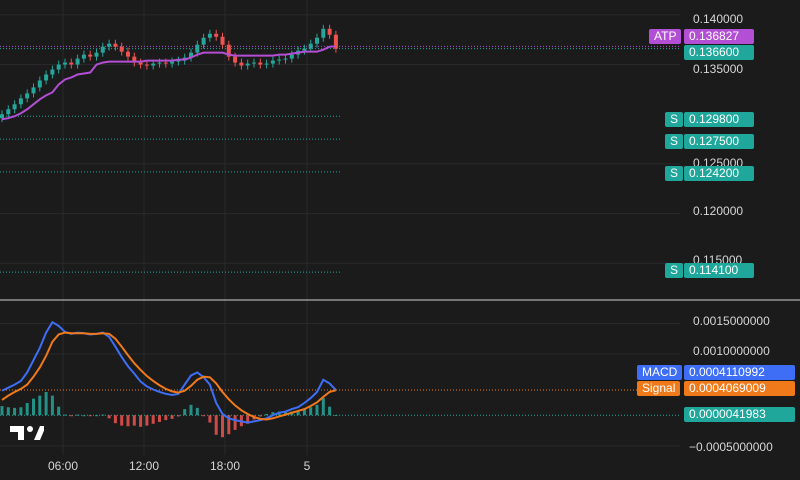 The width and height of the screenshot is (800, 480). Describe the element at coordinates (718, 69) in the screenshot. I see `price-tick: 0.135000` at that location.